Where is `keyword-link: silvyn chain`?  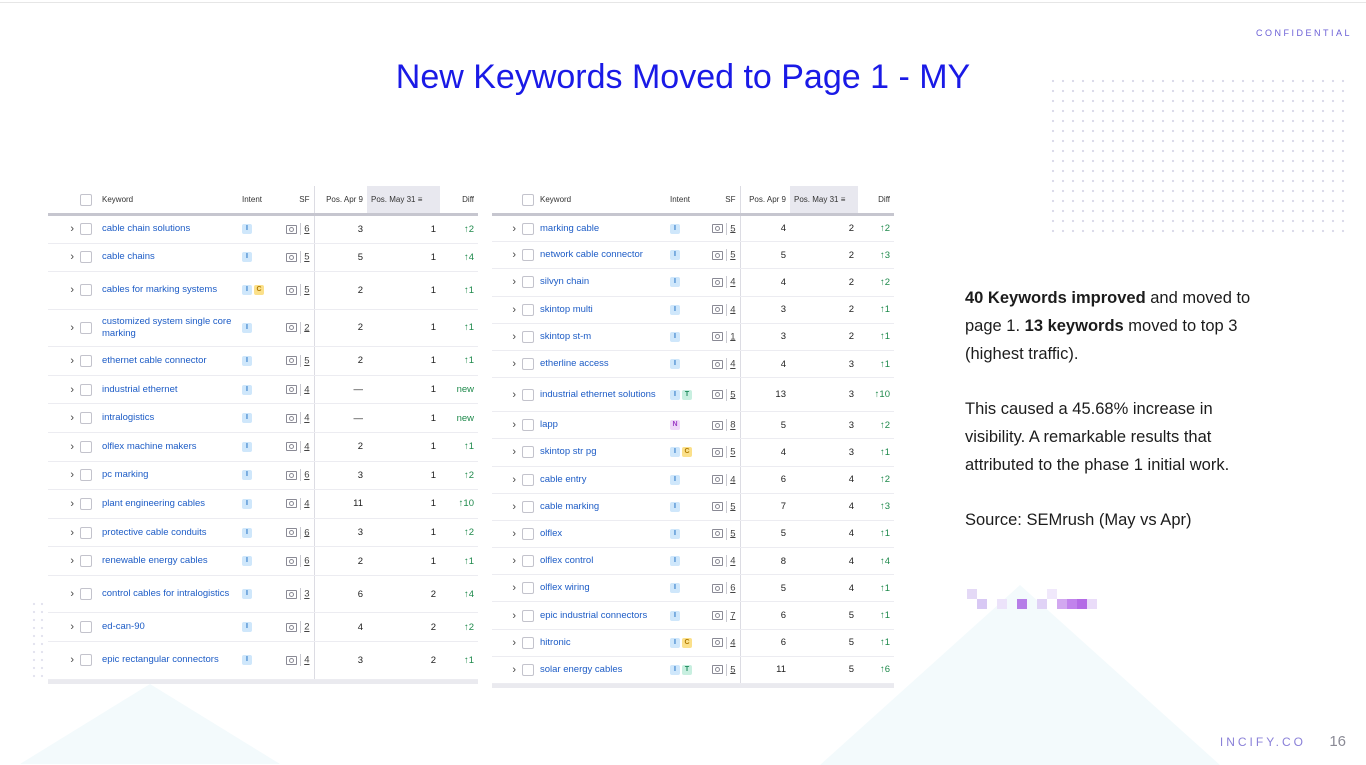
keyword-link: silvyn chain is located at coordinates (601, 282).